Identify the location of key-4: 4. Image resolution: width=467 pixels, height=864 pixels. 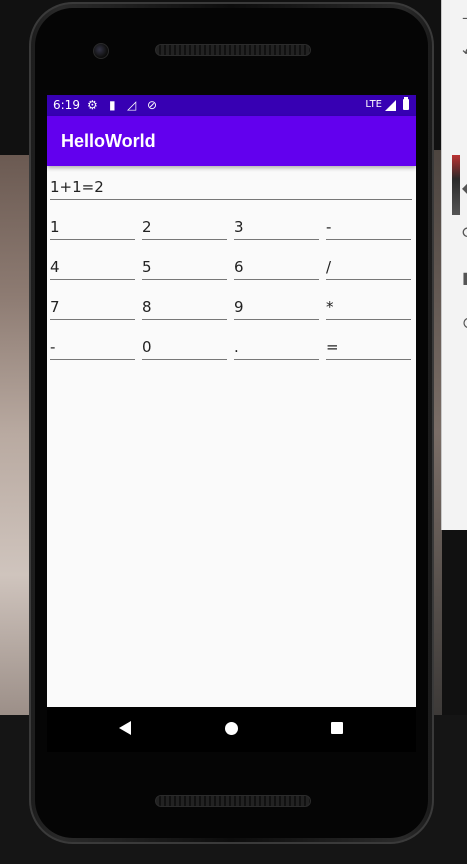
(92, 268).